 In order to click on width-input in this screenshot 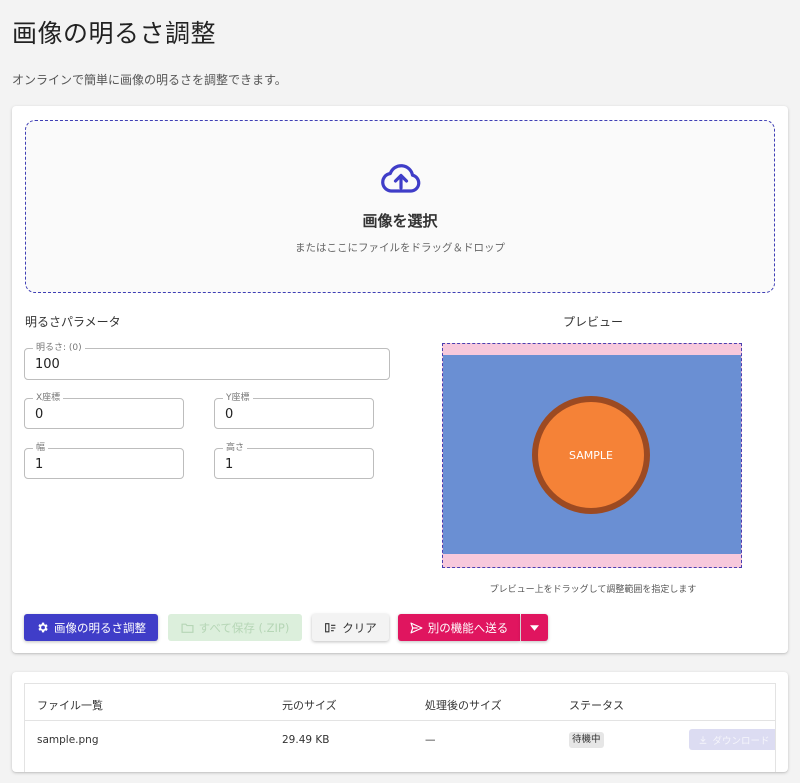, I will do `click(104, 464)`.